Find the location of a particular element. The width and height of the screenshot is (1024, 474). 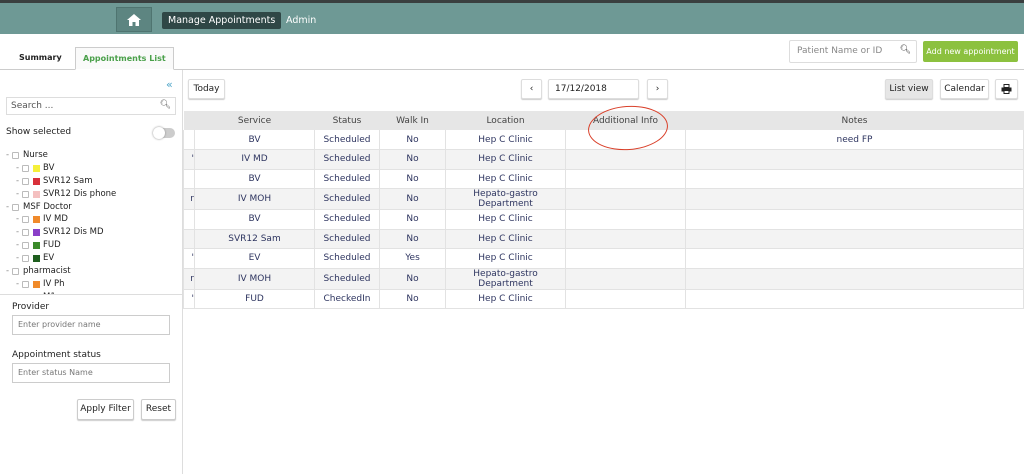

table-row: ' FUD CheckedIn No Hep C Clinic is located at coordinates (603, 299).